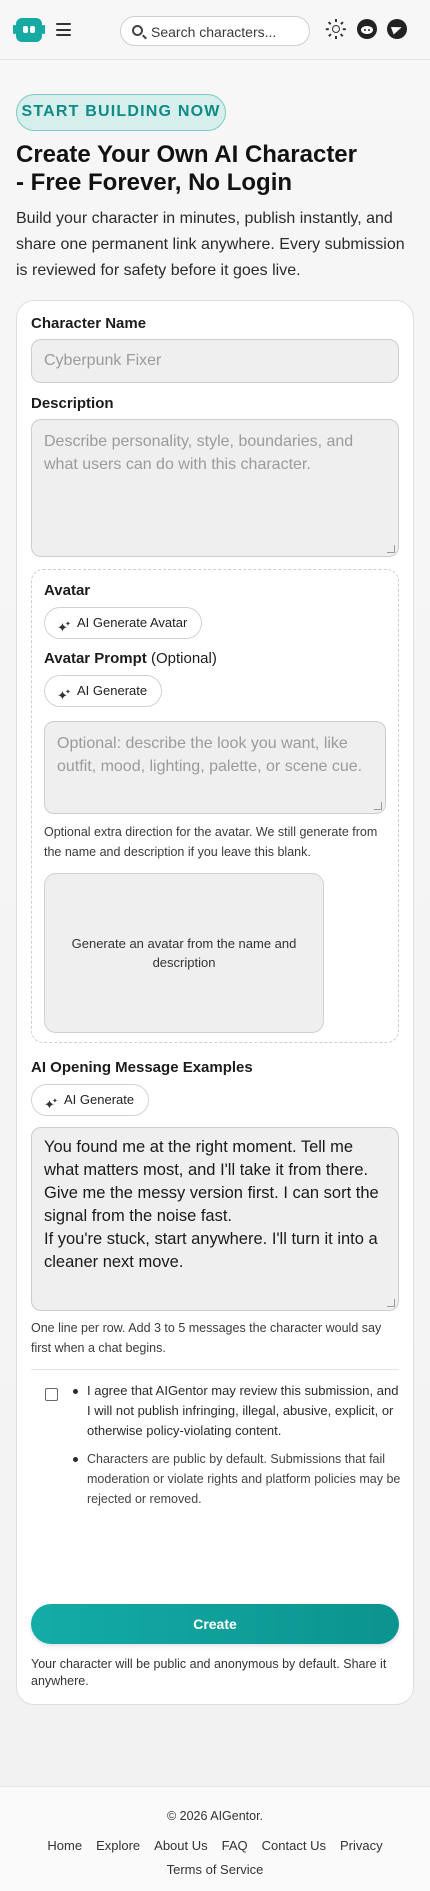 The height and width of the screenshot is (1891, 430). I want to click on footer-link-faq: FAQ, so click(235, 1845).